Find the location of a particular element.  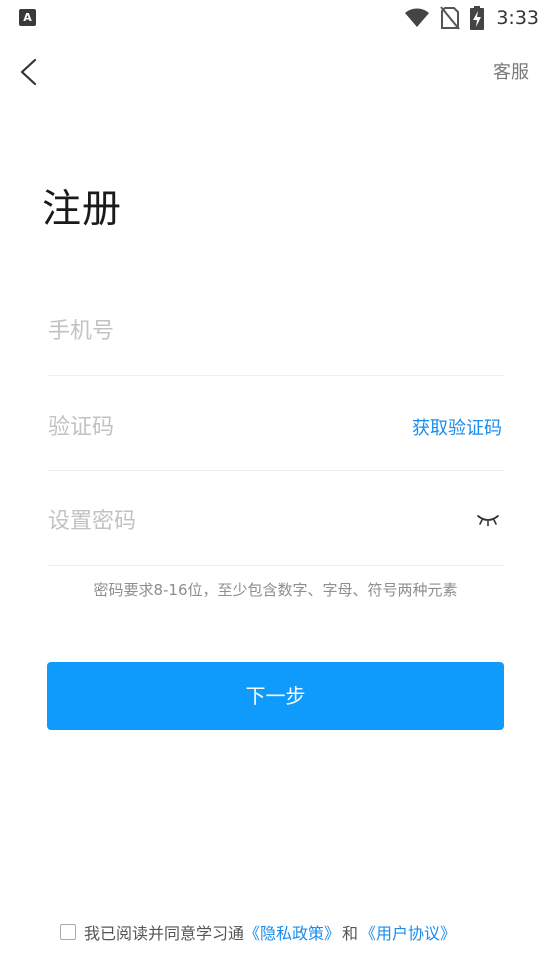

agreement-and-text: 和 is located at coordinates (350, 933).